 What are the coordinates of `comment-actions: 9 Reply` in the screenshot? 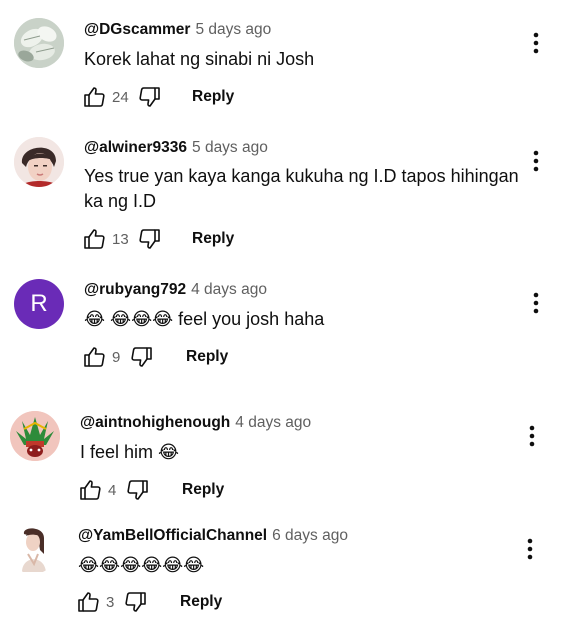 It's located at (154, 357).